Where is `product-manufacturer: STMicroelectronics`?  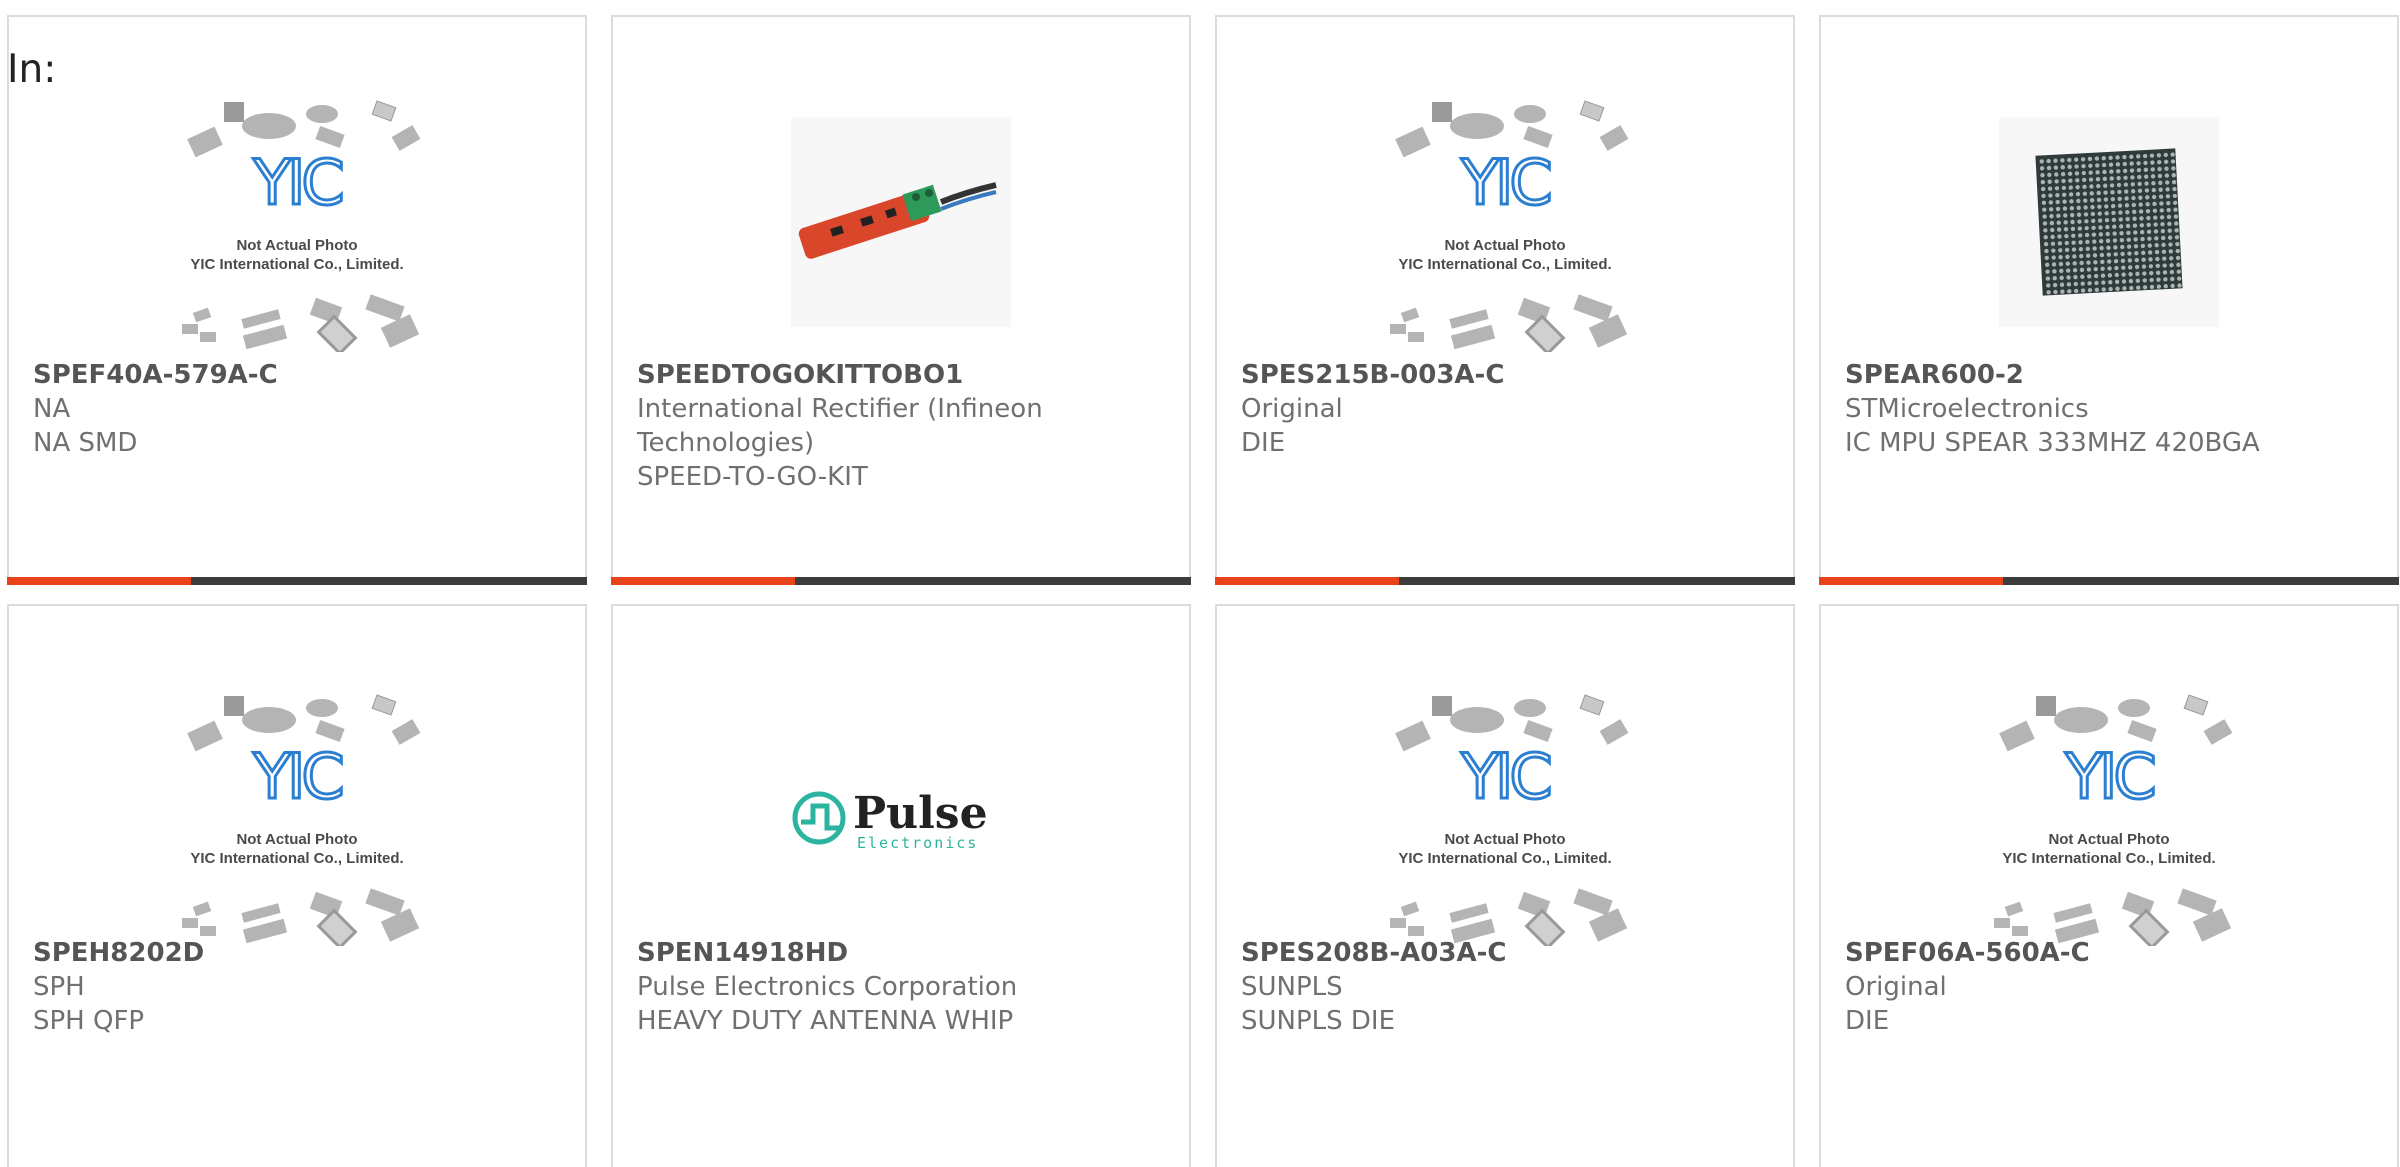
product-manufacturer: STMicroelectronics is located at coordinates (1967, 409).